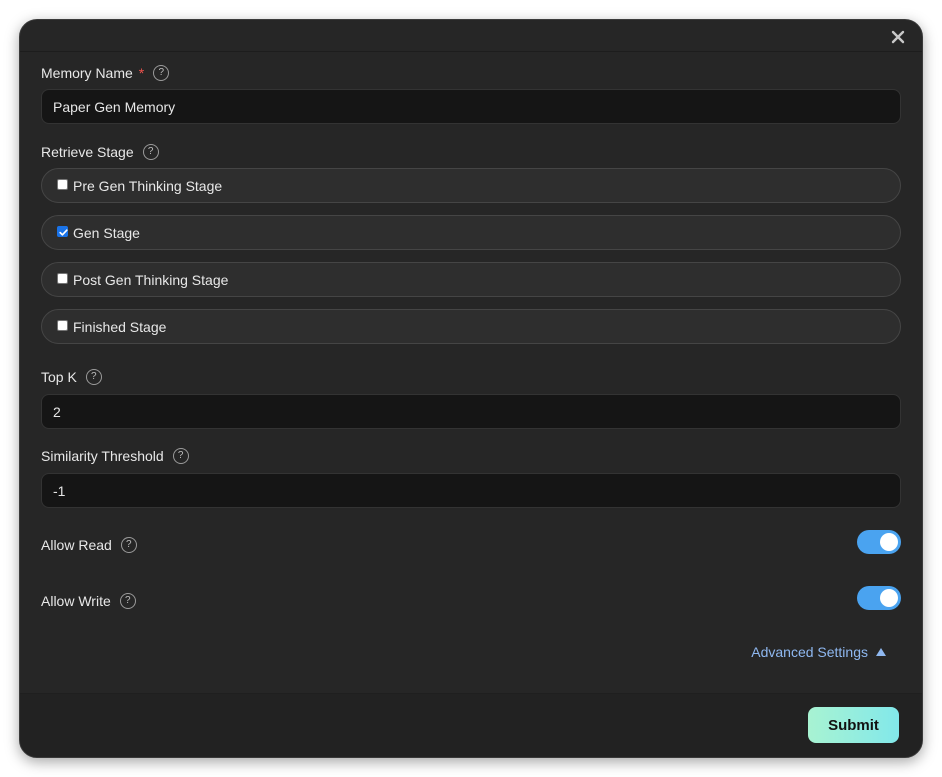  Describe the element at coordinates (471, 106) in the screenshot. I see `memory-name-input` at that location.